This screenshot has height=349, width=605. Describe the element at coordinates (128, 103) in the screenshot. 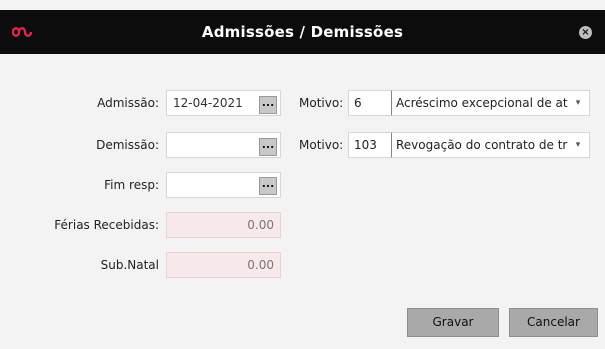

I see `admissao-label: Admissão:` at that location.